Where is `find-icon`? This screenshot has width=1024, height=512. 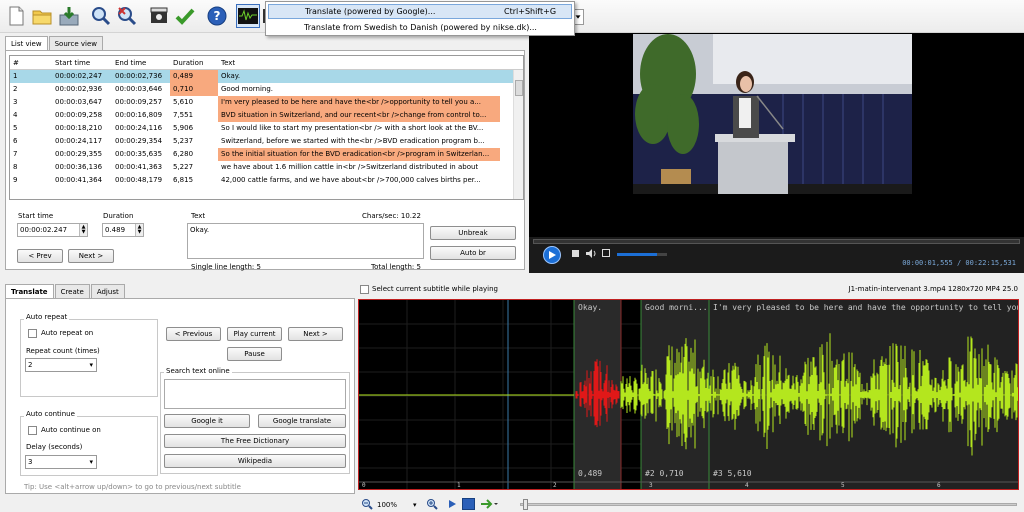
find-icon is located at coordinates (101, 16).